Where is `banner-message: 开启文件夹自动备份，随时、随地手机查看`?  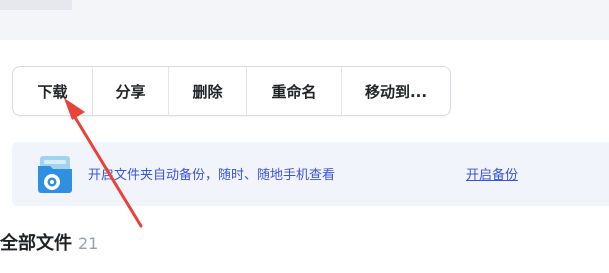
banner-message: 开启文件夹自动备份，随时、随地手机查看 is located at coordinates (212, 175).